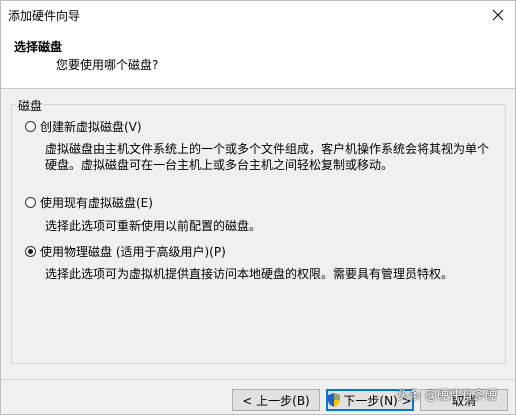 The height and width of the screenshot is (415, 516). I want to click on close-button, so click(498, 14).